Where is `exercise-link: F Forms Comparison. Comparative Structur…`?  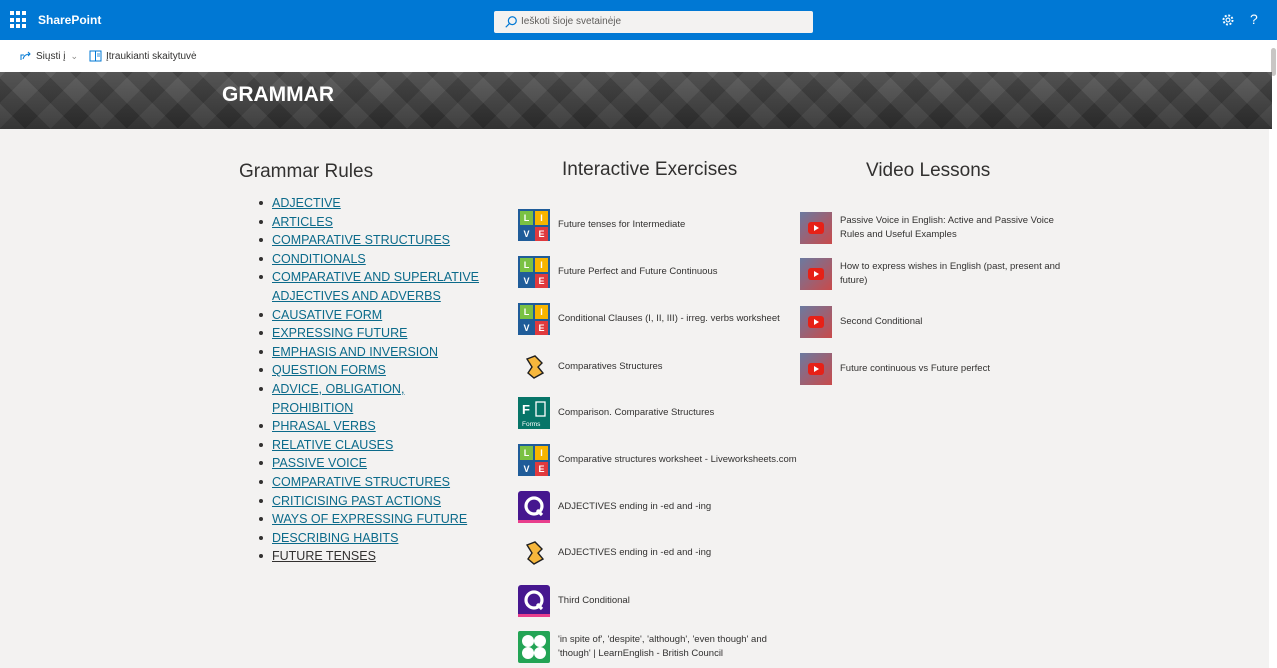
exercise-link: F Forms Comparison. Comparative Structur… is located at coordinates (658, 413).